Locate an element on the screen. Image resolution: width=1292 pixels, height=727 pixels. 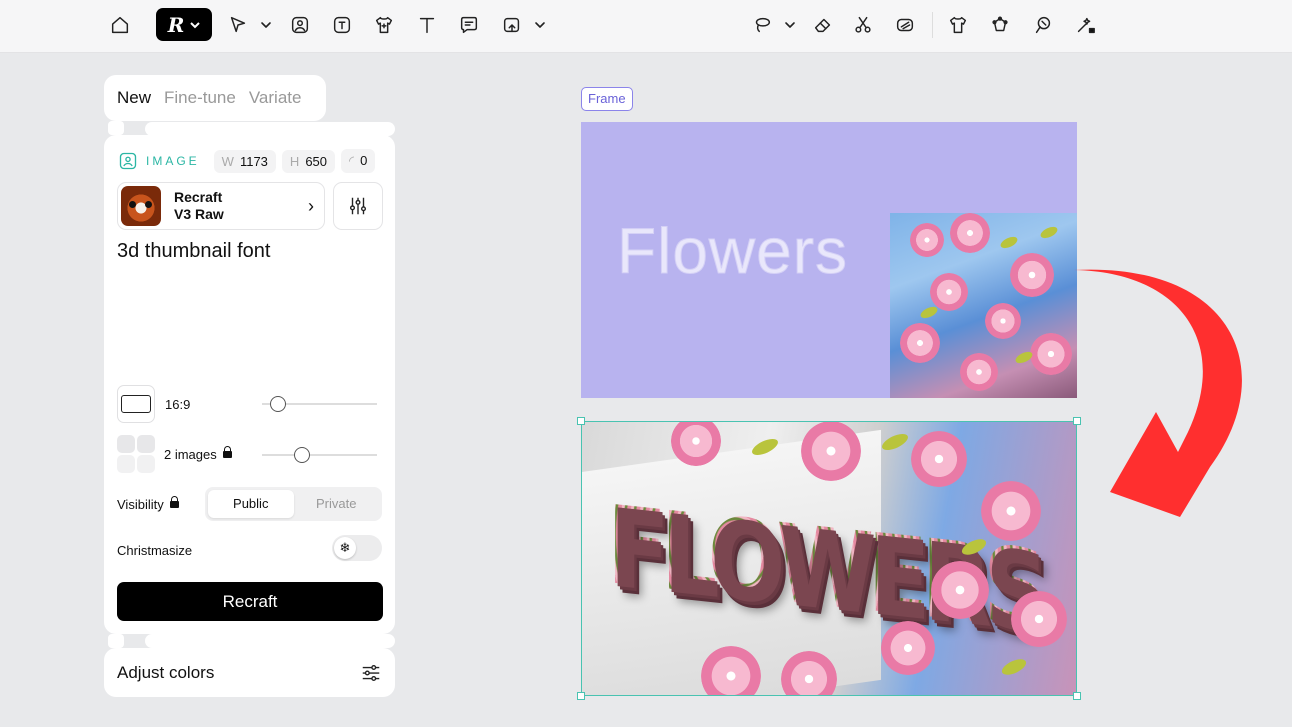
height-field: H 650 is located at coordinates (308, 161).